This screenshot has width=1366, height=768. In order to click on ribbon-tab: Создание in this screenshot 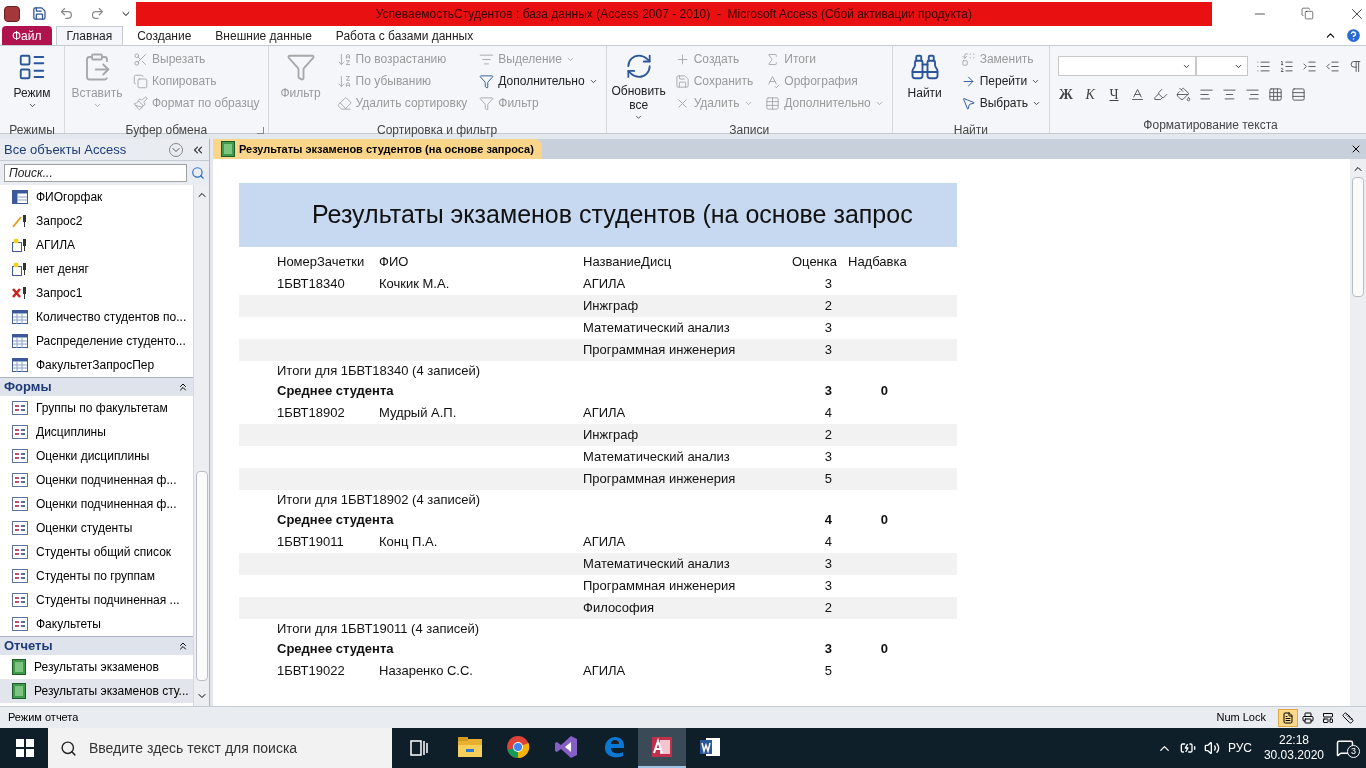, I will do `click(164, 35)`.